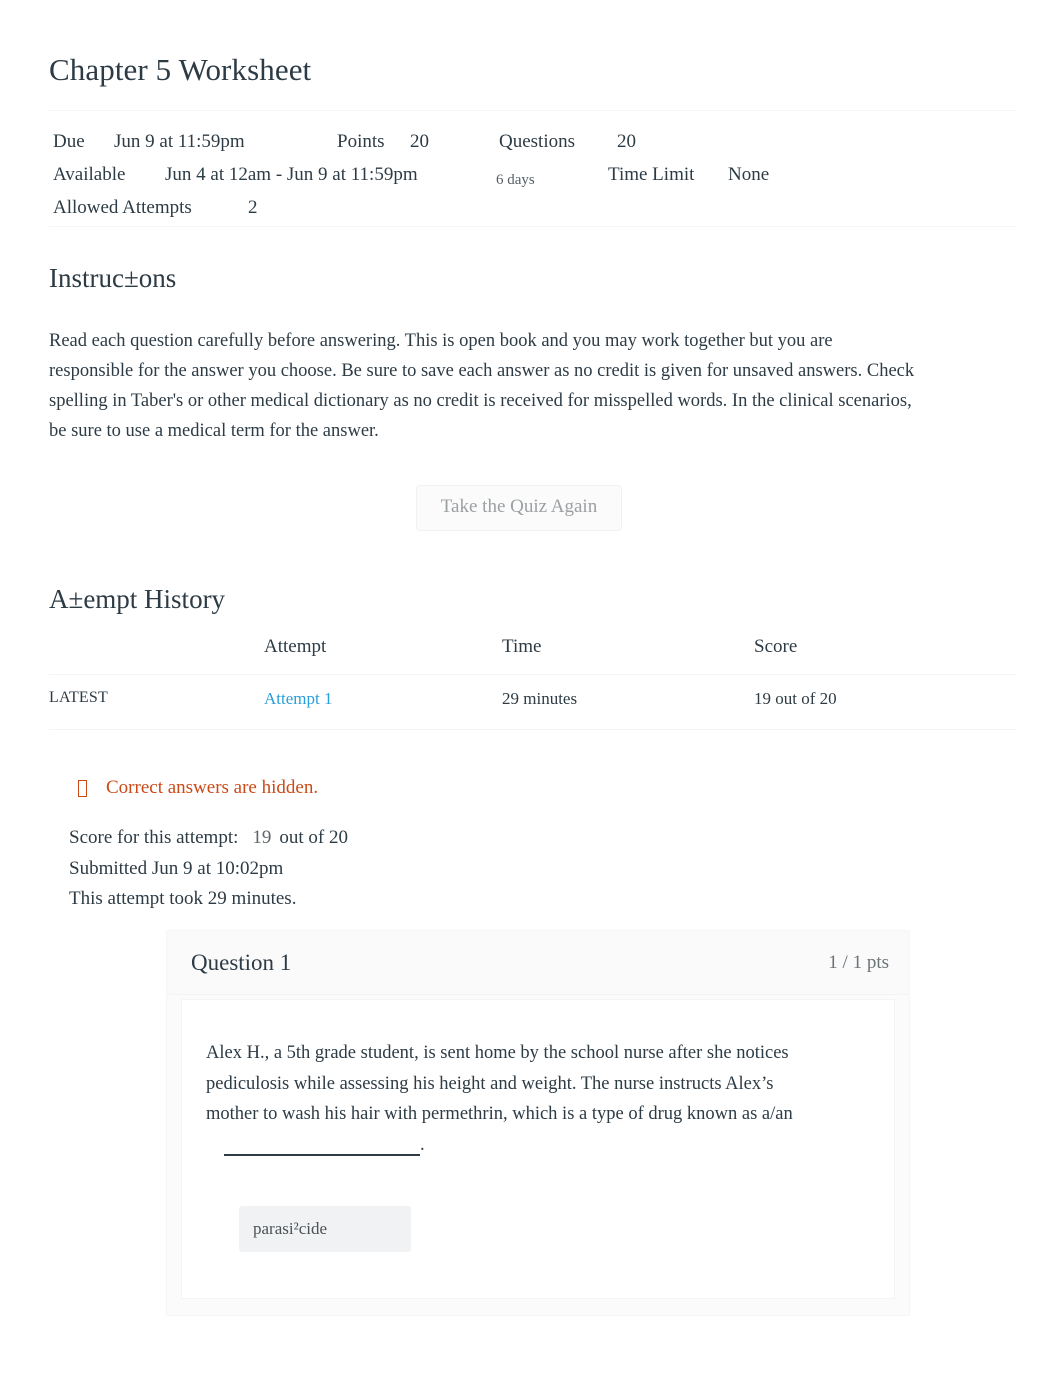 Image resolution: width=1062 pixels, height=1377 pixels. I want to click on attempt-score: 19 out of 20, so click(885, 702).